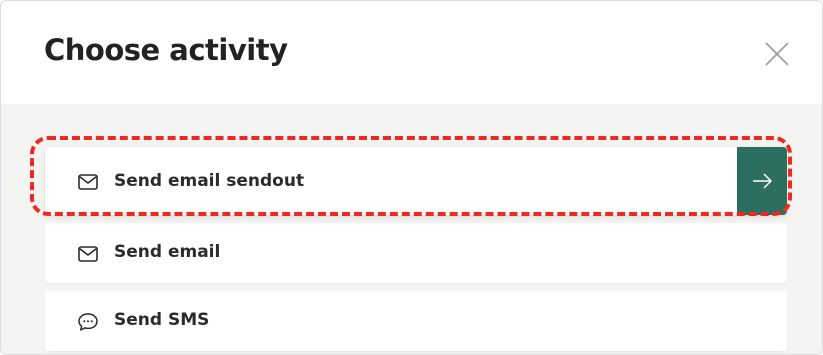  Describe the element at coordinates (166, 50) in the screenshot. I see `dialog-title: Choose activity` at that location.